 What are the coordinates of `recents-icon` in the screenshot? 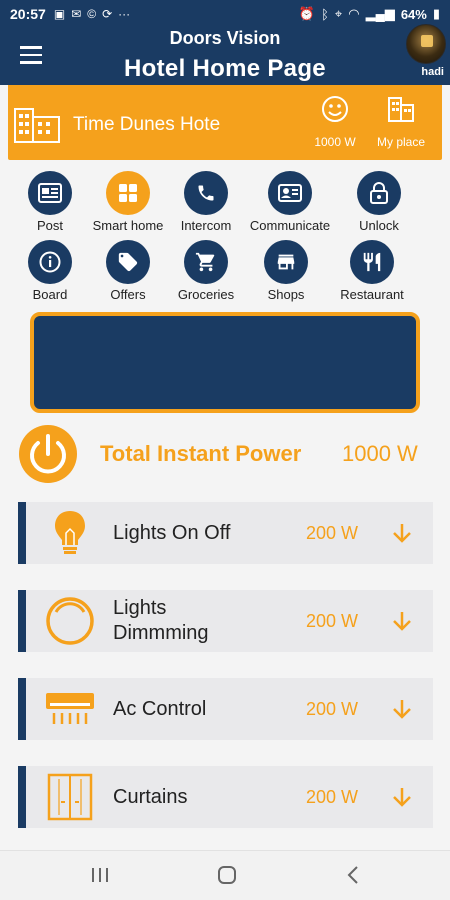 It's located at (100, 877).